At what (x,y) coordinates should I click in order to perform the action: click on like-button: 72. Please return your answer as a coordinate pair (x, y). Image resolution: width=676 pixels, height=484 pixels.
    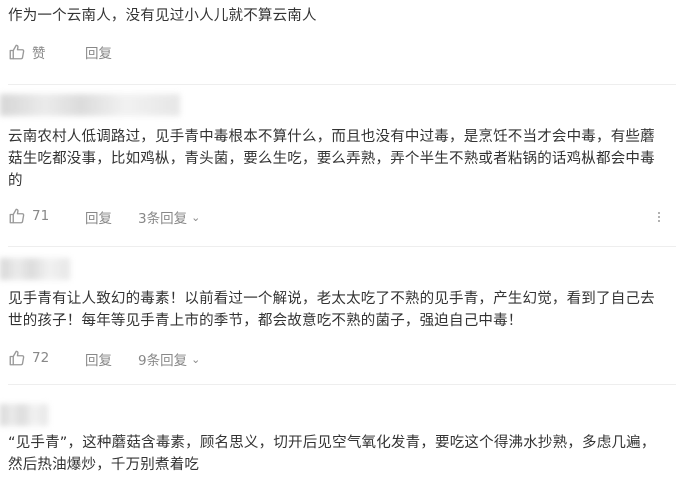
    Looking at the image, I should click on (28, 358).